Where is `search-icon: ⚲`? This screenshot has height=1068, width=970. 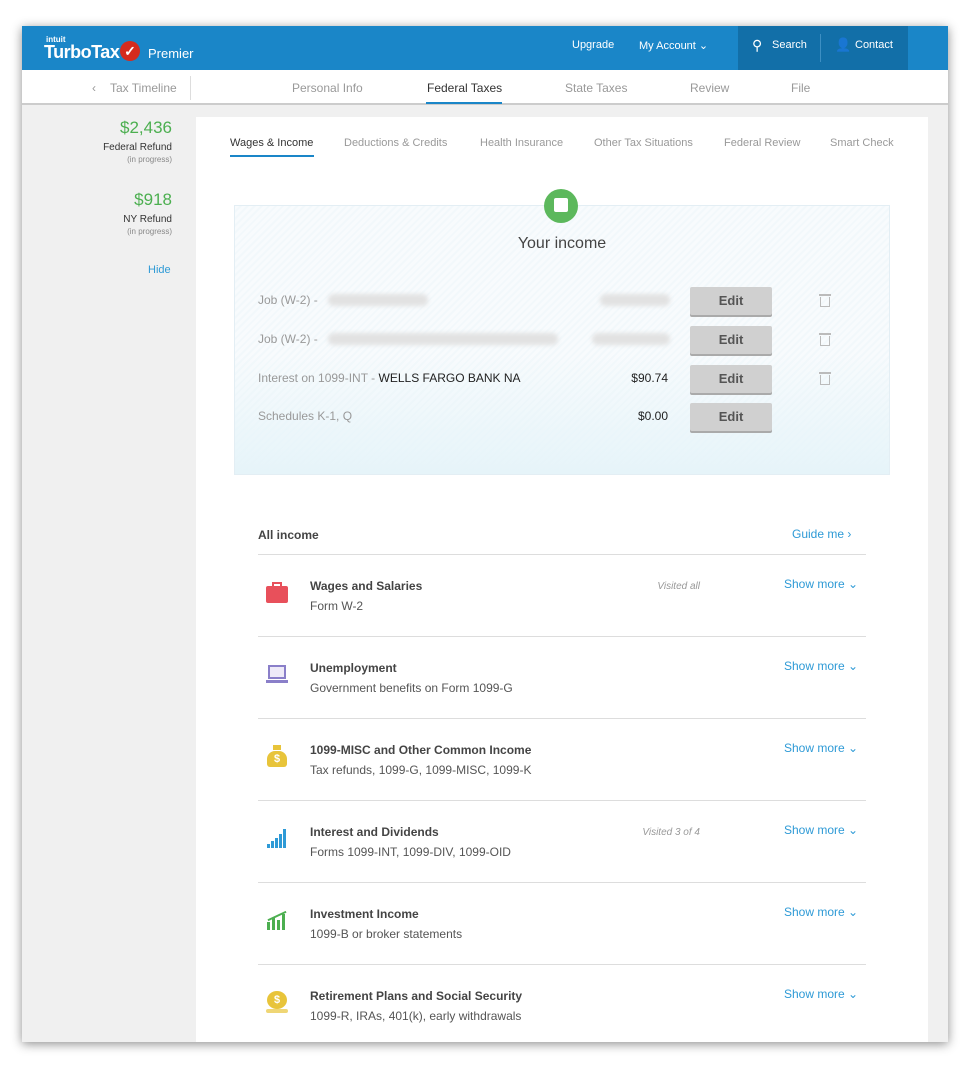
search-icon: ⚲ is located at coordinates (757, 45).